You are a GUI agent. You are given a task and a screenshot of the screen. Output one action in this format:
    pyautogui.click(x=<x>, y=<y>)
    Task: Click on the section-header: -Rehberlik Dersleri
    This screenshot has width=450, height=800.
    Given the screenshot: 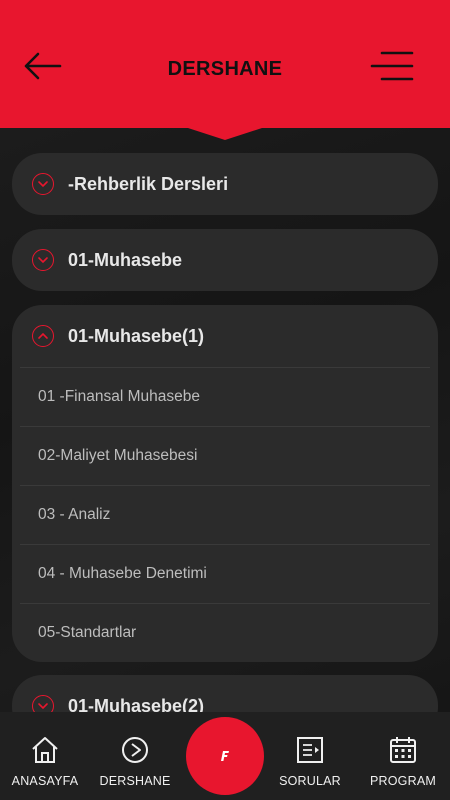 What is the action you would take?
    pyautogui.click(x=225, y=184)
    